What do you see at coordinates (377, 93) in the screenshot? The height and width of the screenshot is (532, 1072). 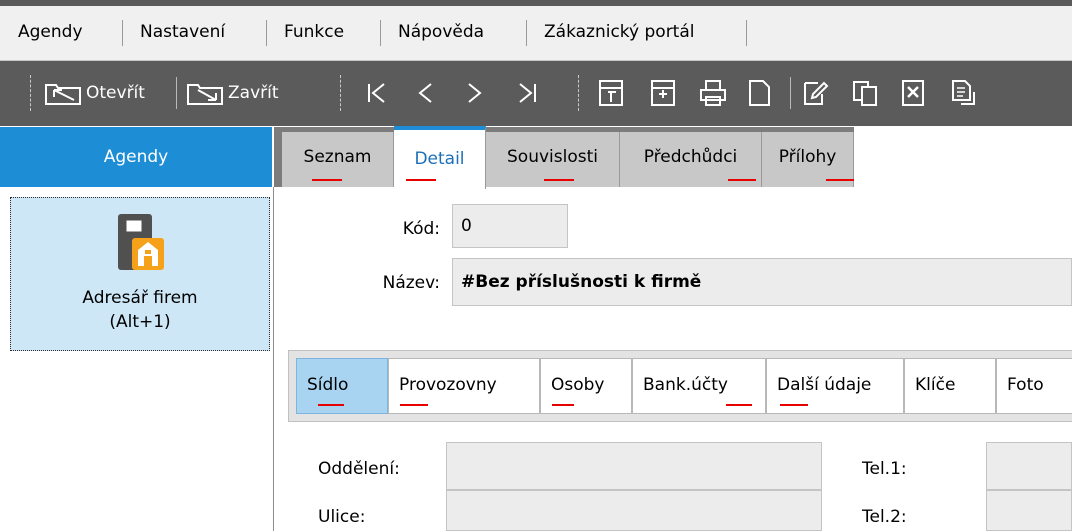 I see `first-record-icon` at bounding box center [377, 93].